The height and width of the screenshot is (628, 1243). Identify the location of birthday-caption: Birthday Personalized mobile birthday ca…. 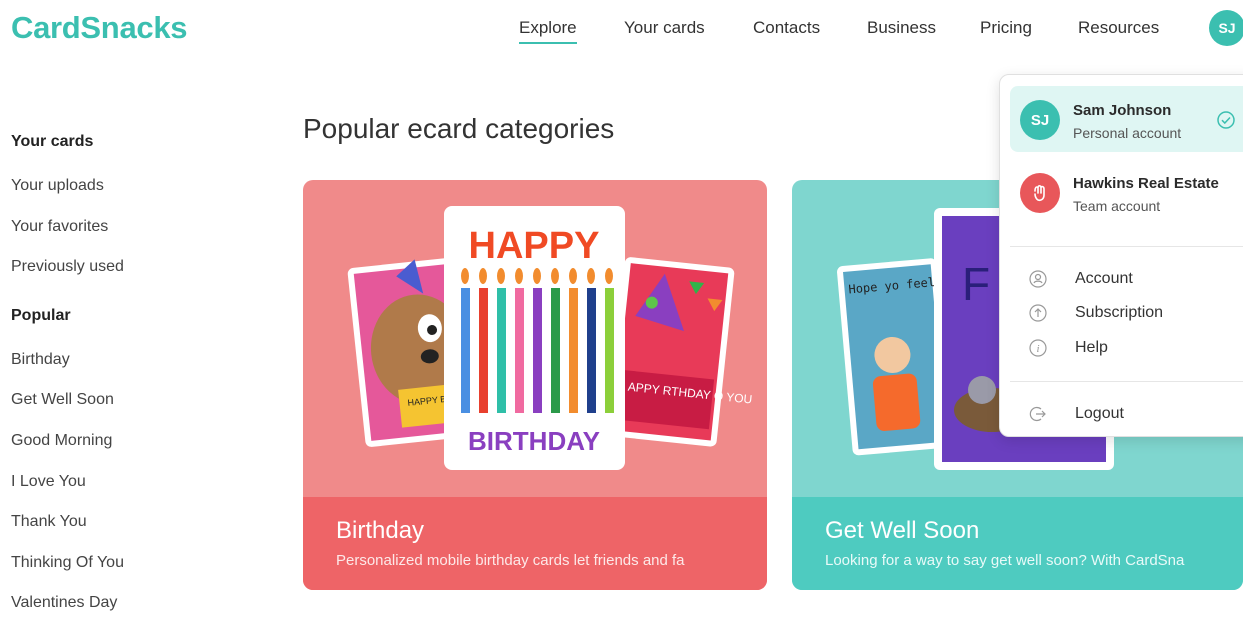
(535, 543).